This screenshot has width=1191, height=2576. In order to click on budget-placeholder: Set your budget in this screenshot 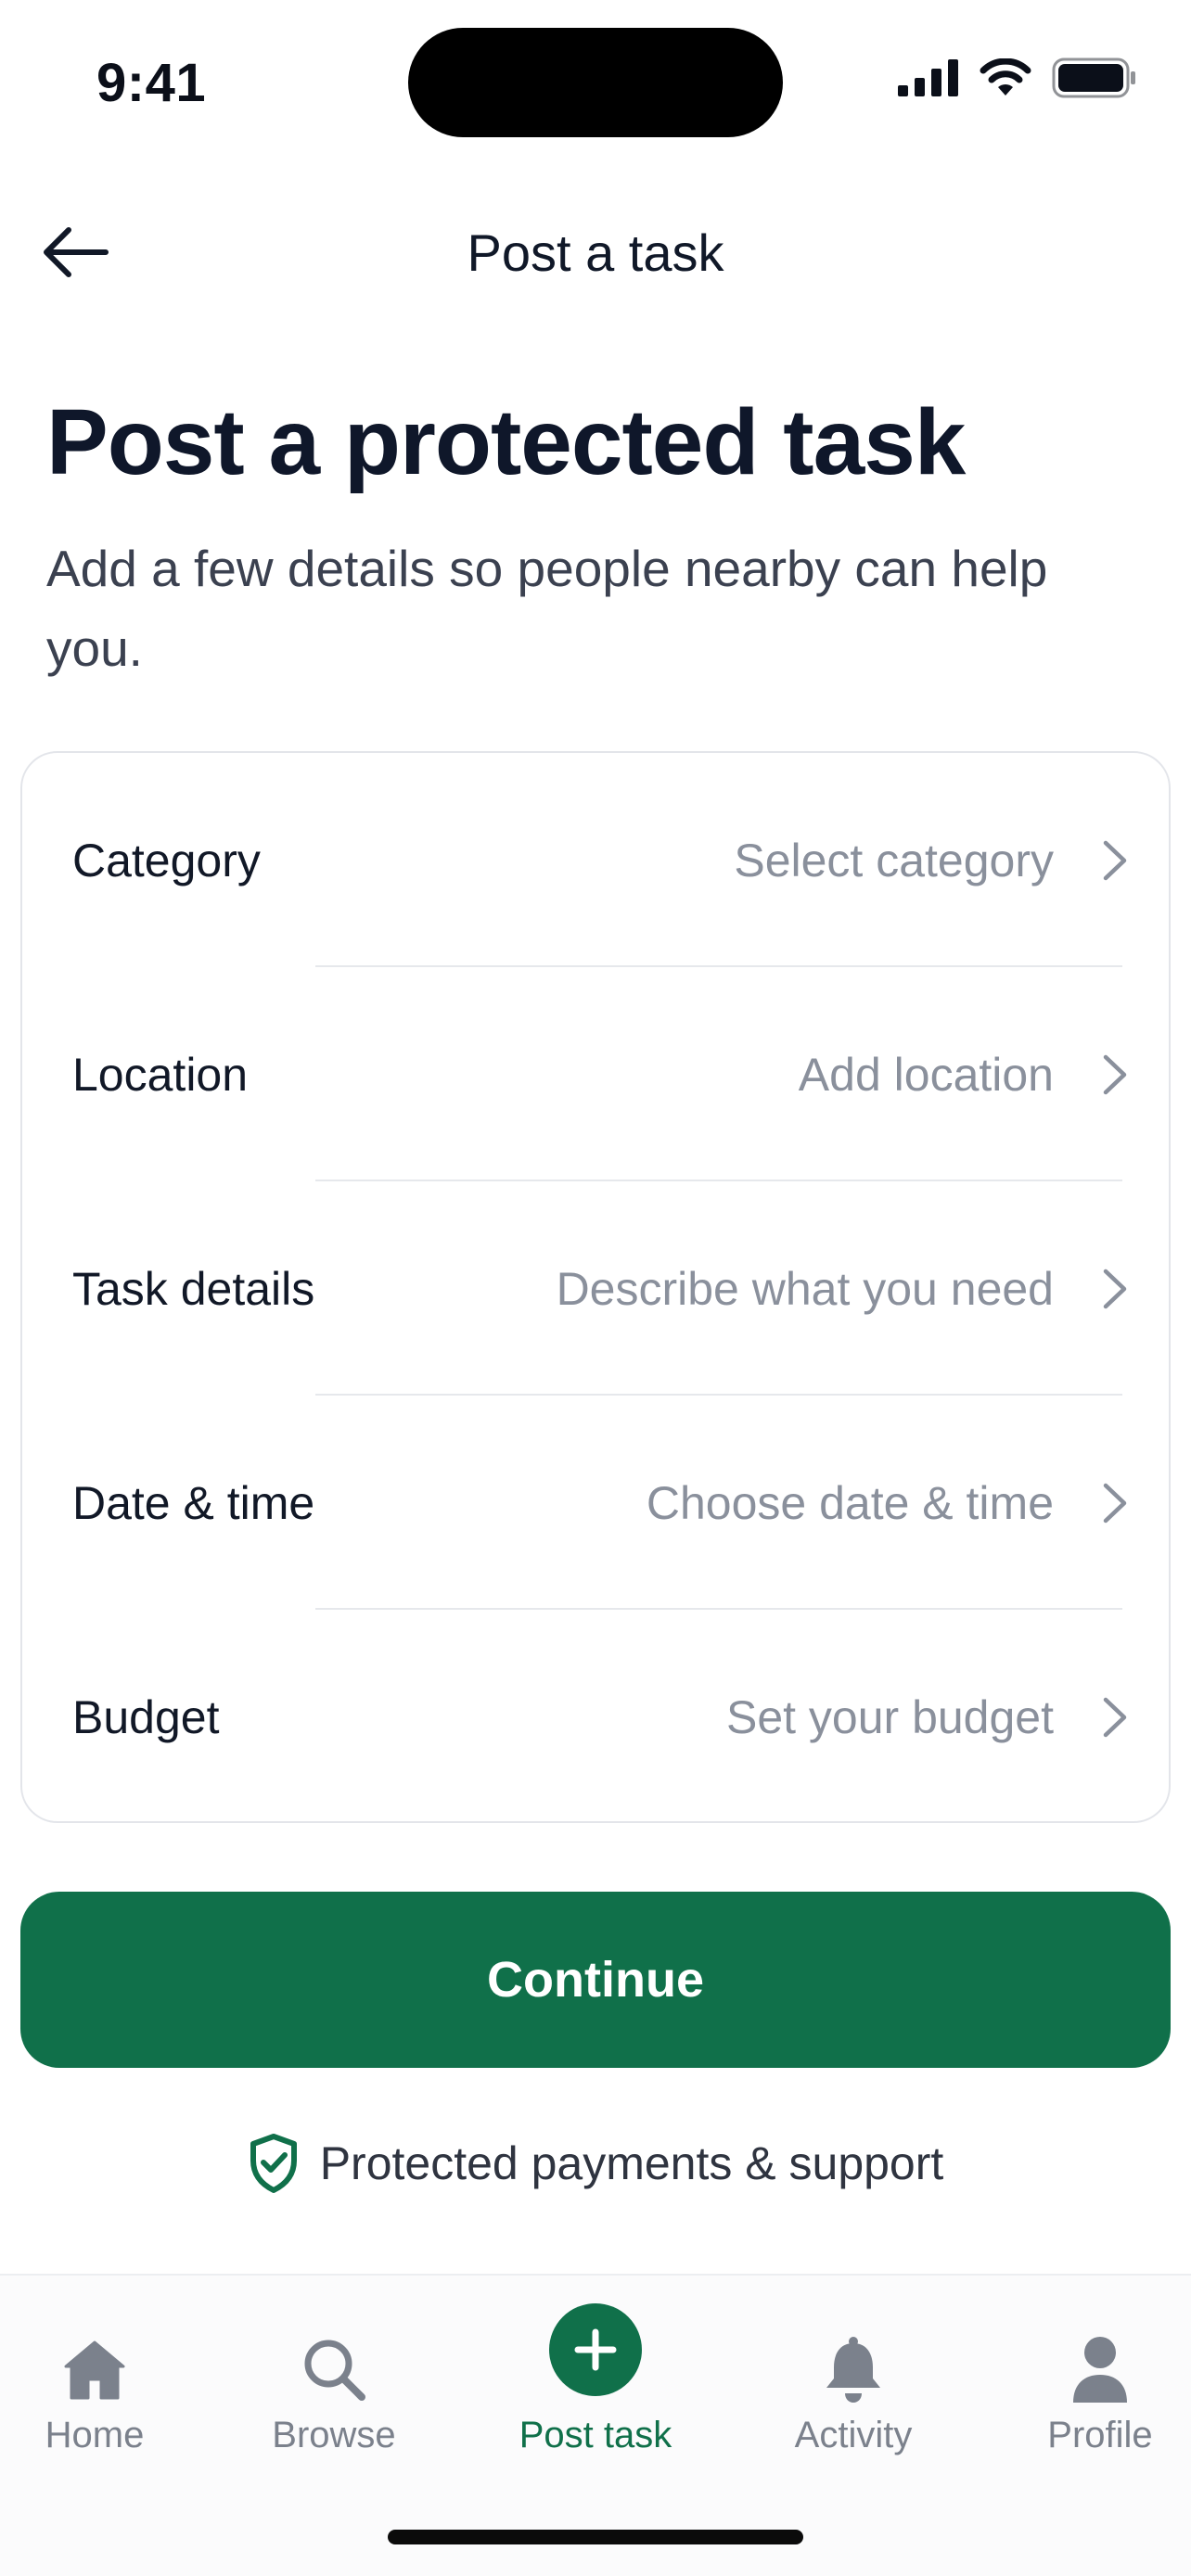, I will do `click(889, 1716)`.